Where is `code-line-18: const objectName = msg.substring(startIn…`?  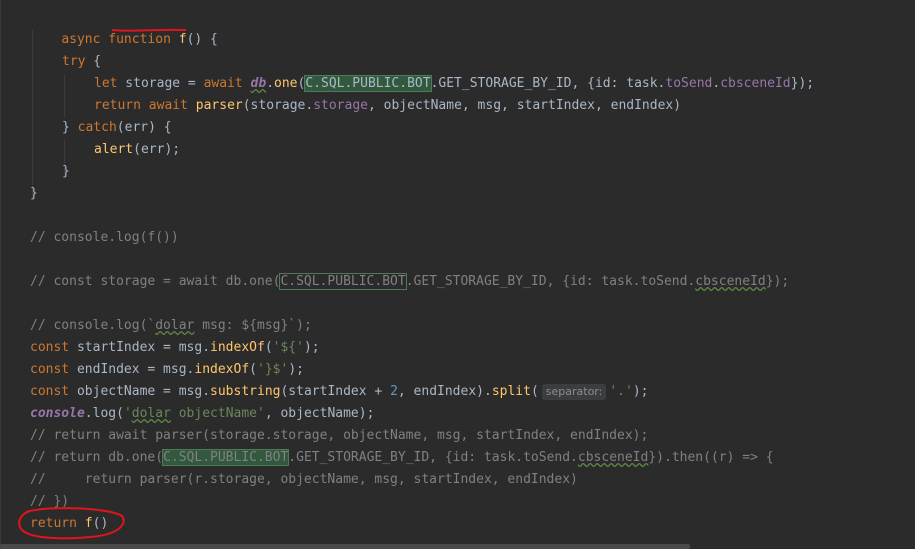 code-line-18: const objectName = msg.substring(startIn… is located at coordinates (339, 392).